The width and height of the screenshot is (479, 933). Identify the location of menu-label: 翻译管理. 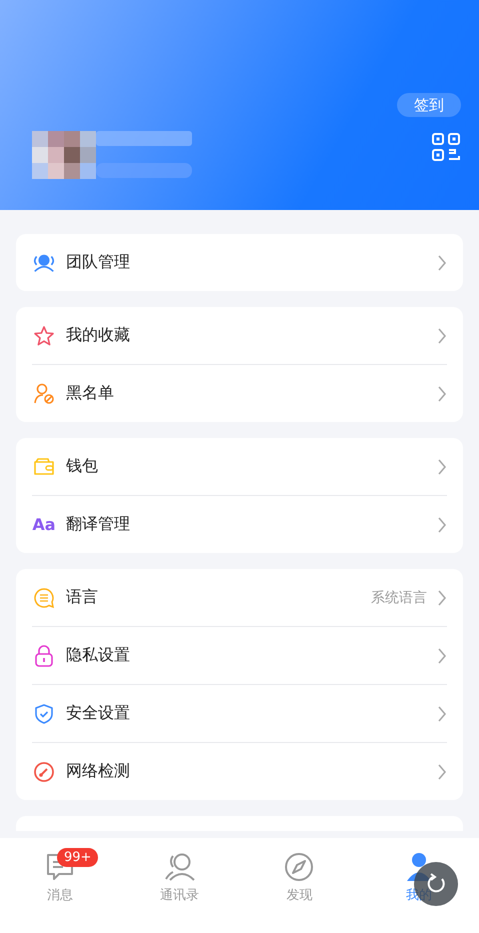
(246, 524).